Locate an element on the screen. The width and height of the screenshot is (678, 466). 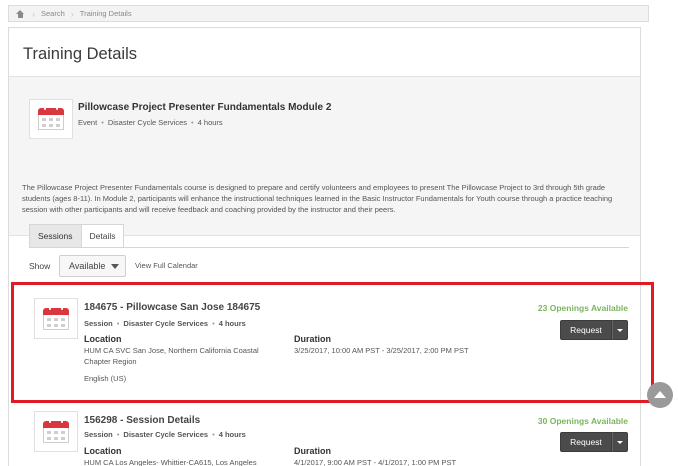
event-icon-box is located at coordinates (51, 119).